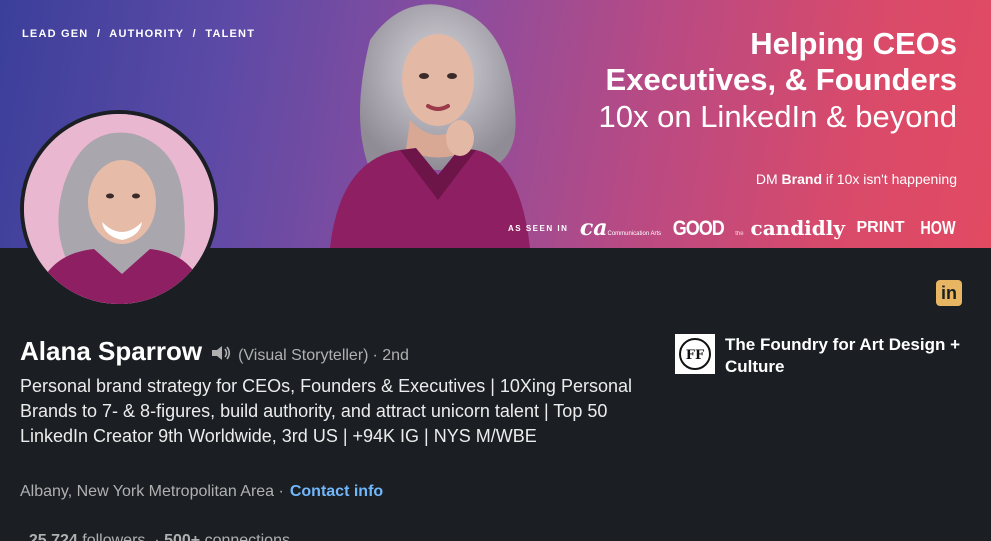 The image size is (991, 541). Describe the element at coordinates (853, 43) in the screenshot. I see `banner-headline-line1: Helping CEOs` at that location.